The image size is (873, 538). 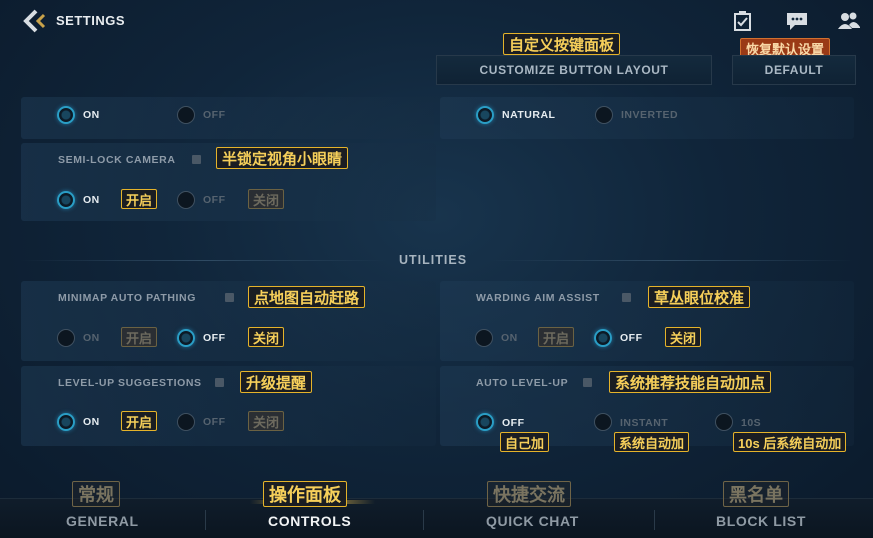 What do you see at coordinates (683, 337) in the screenshot?
I see `warding-off-annotation: 关闭` at bounding box center [683, 337].